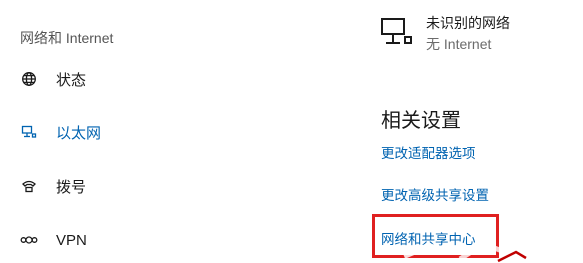 This screenshot has height=263, width=583. I want to click on globe-icon, so click(29, 79).